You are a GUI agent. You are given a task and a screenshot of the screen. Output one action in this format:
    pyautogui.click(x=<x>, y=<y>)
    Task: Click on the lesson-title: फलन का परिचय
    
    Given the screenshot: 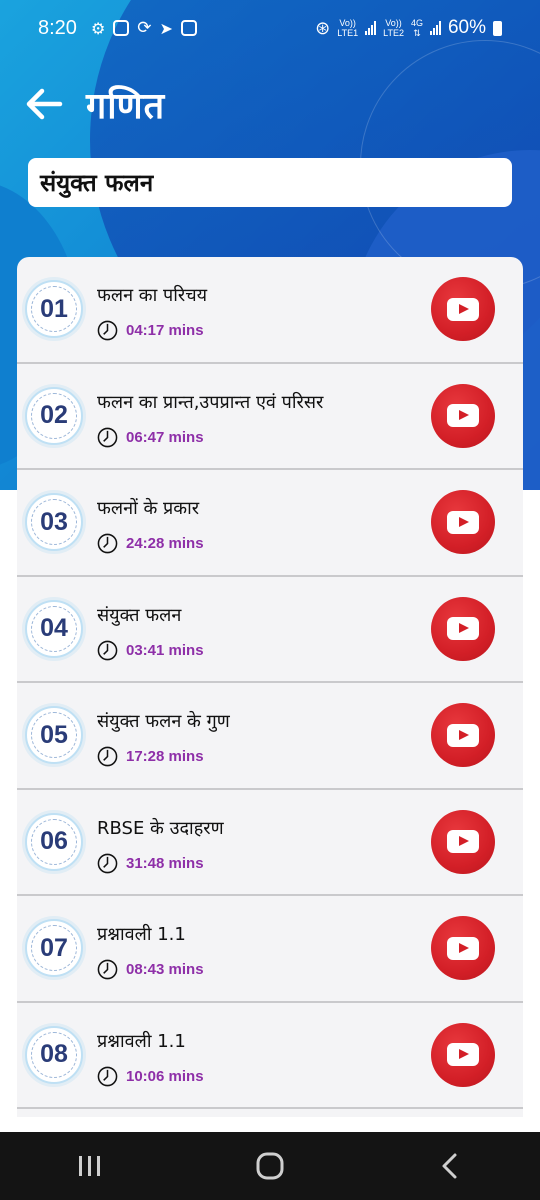 What is the action you would take?
    pyautogui.click(x=152, y=295)
    